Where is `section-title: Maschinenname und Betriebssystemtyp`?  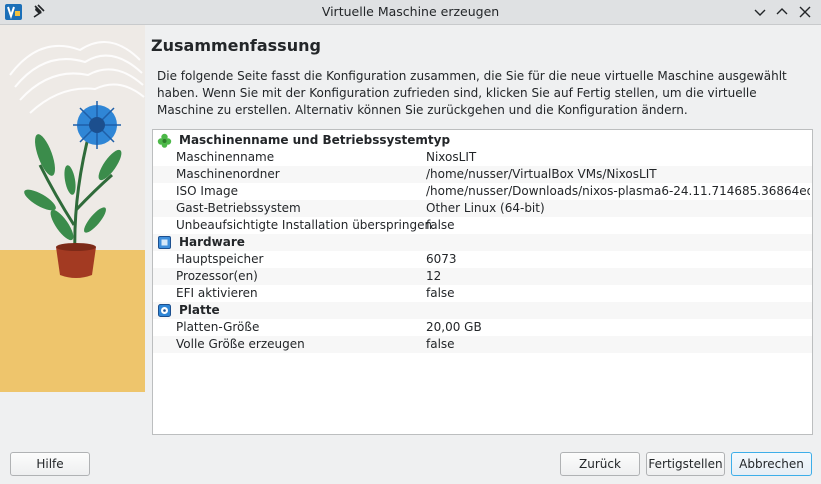
section-title: Maschinenname und Betriebssystemtyp is located at coordinates (315, 140).